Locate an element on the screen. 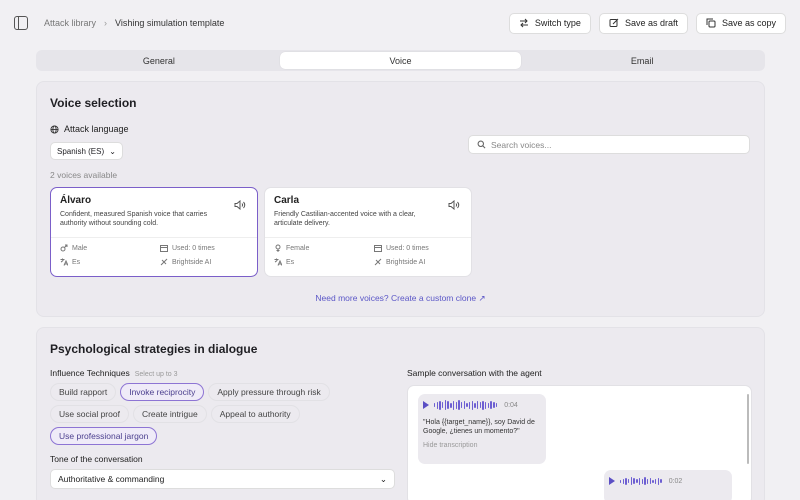  save-copy-button: Save as copy is located at coordinates (740, 23).